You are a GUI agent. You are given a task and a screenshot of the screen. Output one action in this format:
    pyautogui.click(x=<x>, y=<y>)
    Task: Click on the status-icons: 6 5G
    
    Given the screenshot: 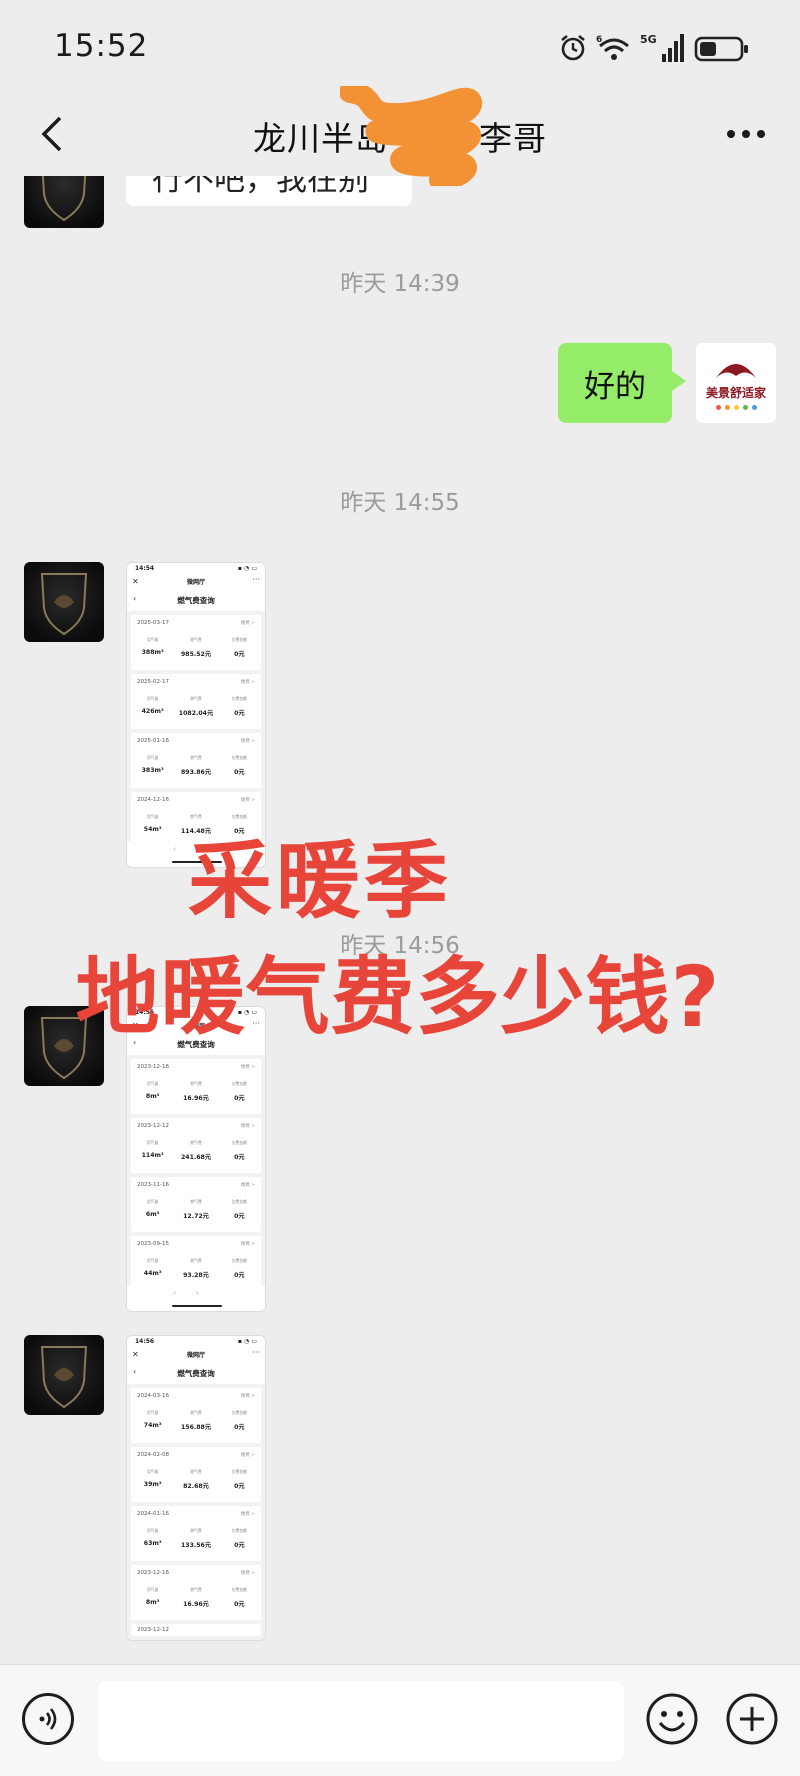 What is the action you would take?
    pyautogui.click(x=654, y=48)
    